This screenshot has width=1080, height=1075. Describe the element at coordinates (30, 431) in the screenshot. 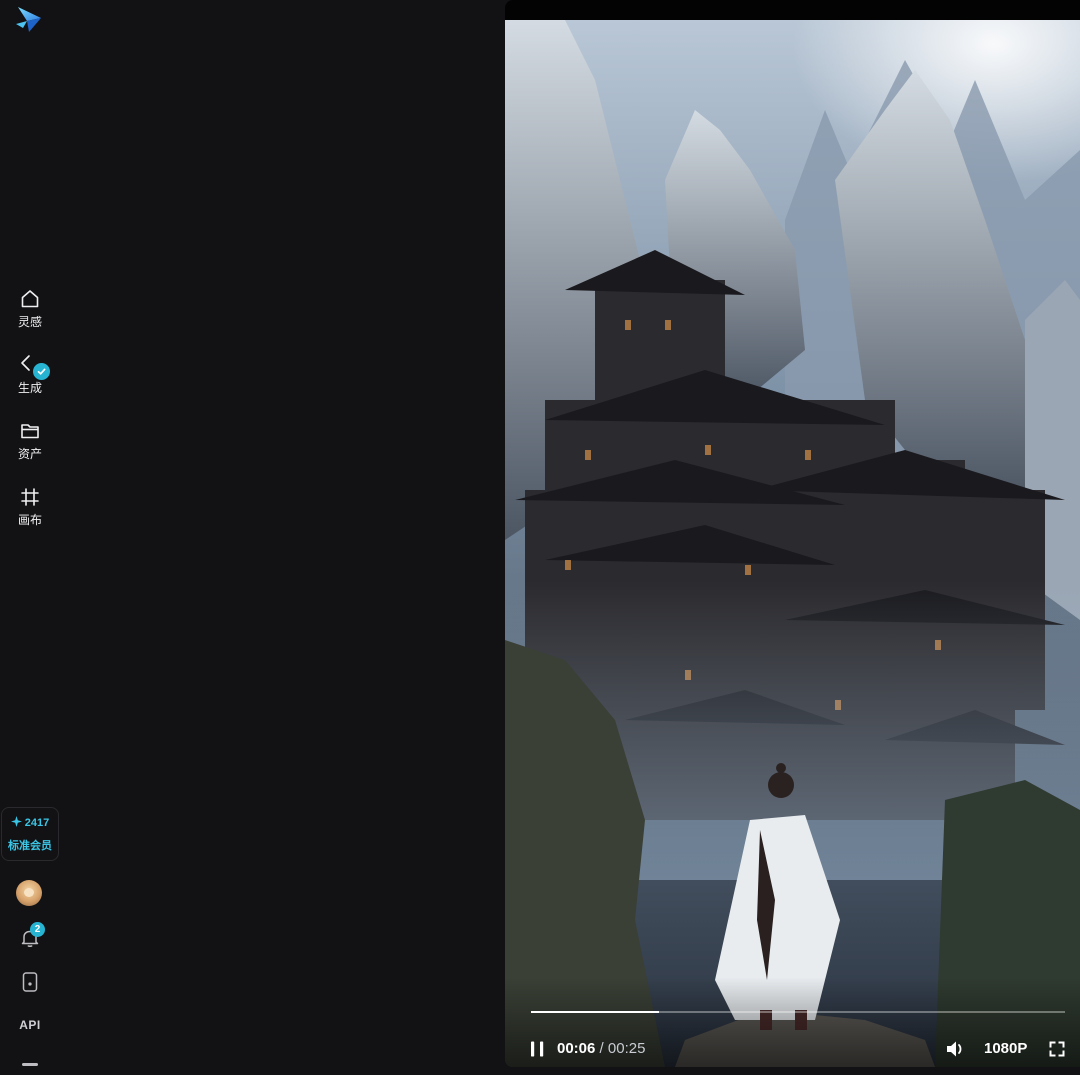

I see `folder-icon` at that location.